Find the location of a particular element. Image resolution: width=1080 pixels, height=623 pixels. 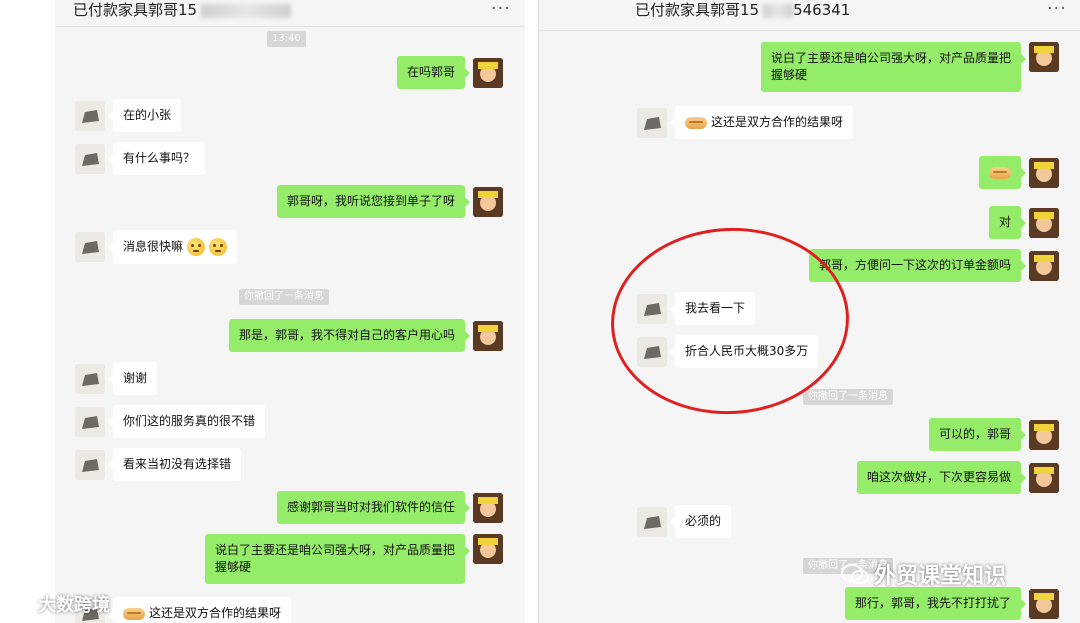

watermark-left-text: 大数跨境 is located at coordinates (74, 605).